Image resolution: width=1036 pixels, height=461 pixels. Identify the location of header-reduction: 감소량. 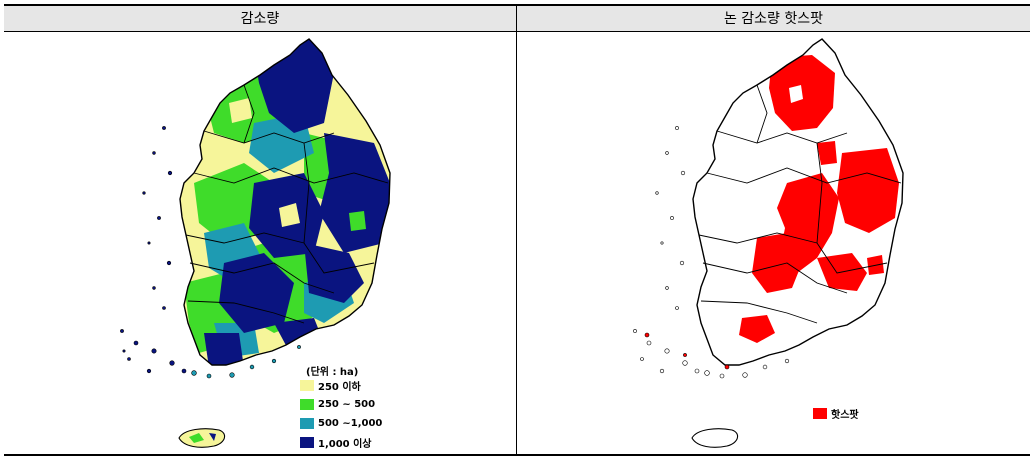
(260, 19).